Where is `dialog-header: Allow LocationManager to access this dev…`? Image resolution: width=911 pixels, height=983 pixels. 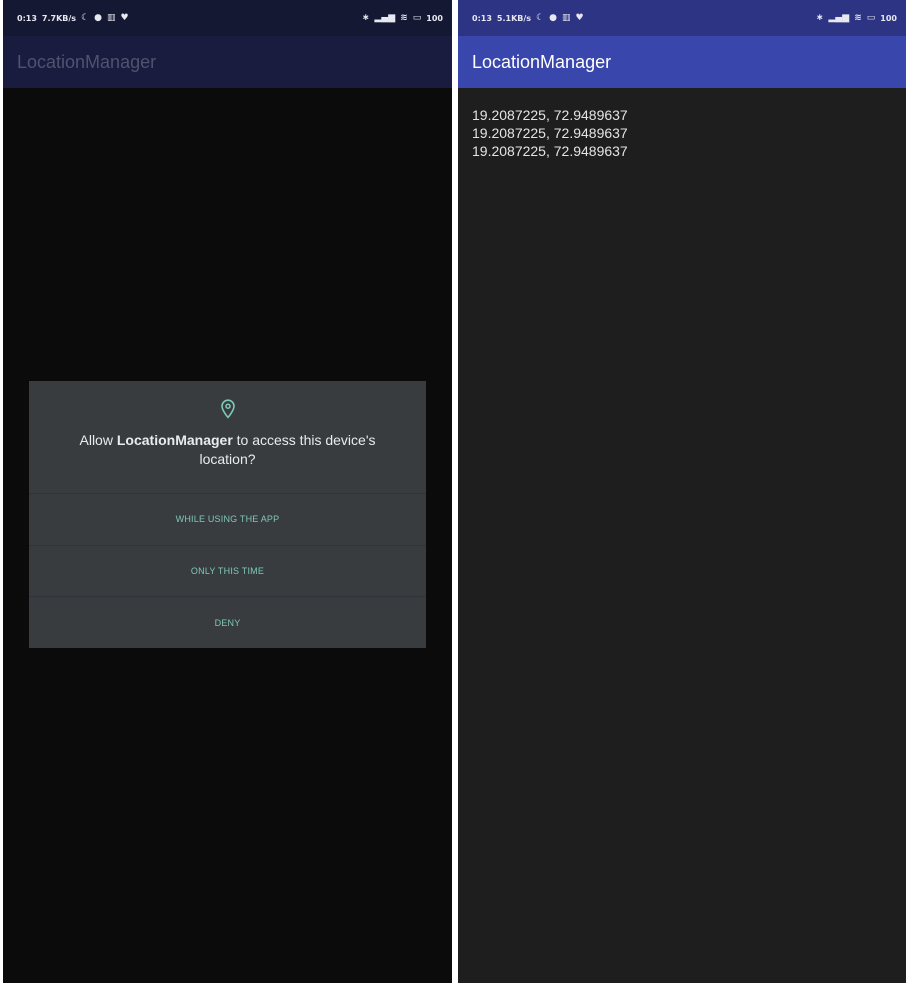 dialog-header: Allow LocationManager to access this dev… is located at coordinates (227, 437).